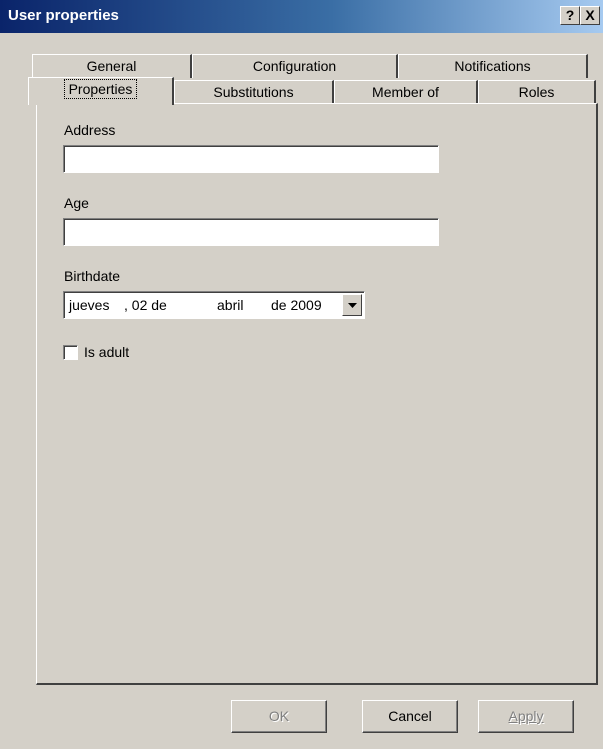 The width and height of the screenshot is (603, 749). I want to click on chevron-down-icon, so click(352, 305).